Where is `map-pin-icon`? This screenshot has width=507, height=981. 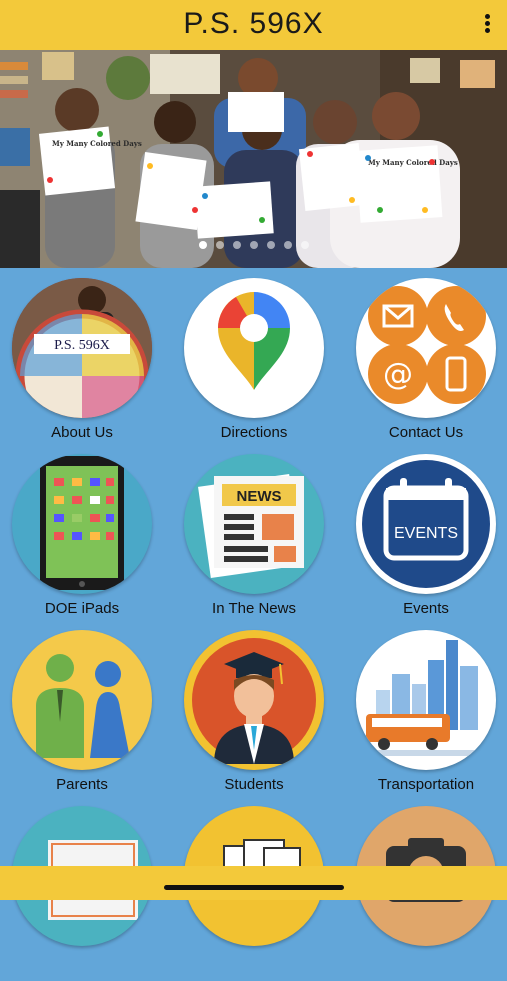
map-pin-icon is located at coordinates (254, 348).